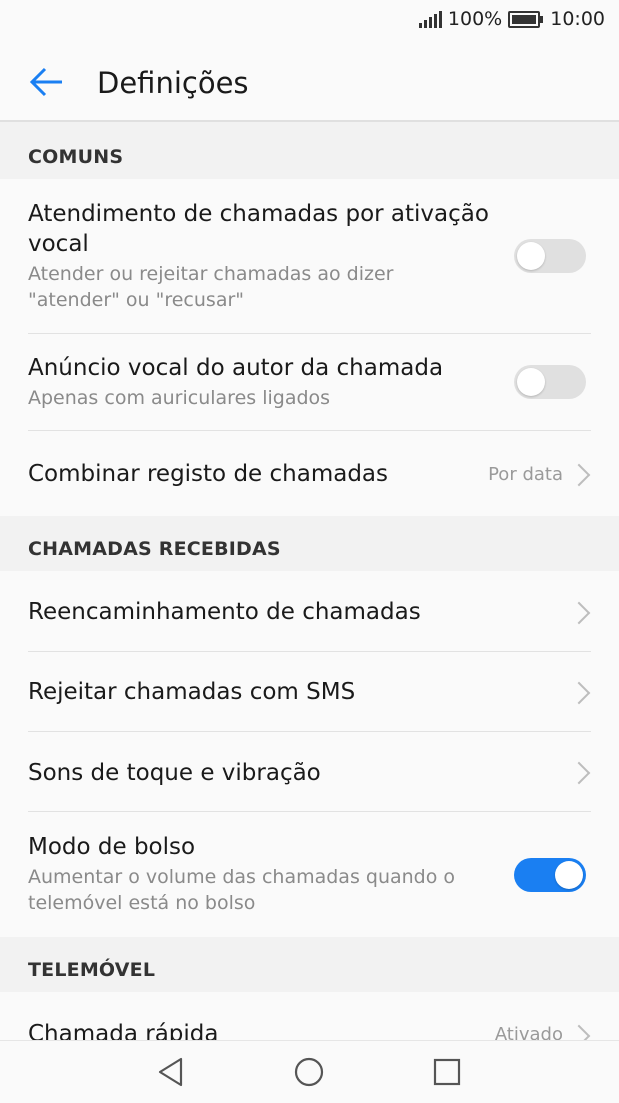  I want to click on clock: 10:00, so click(577, 19).